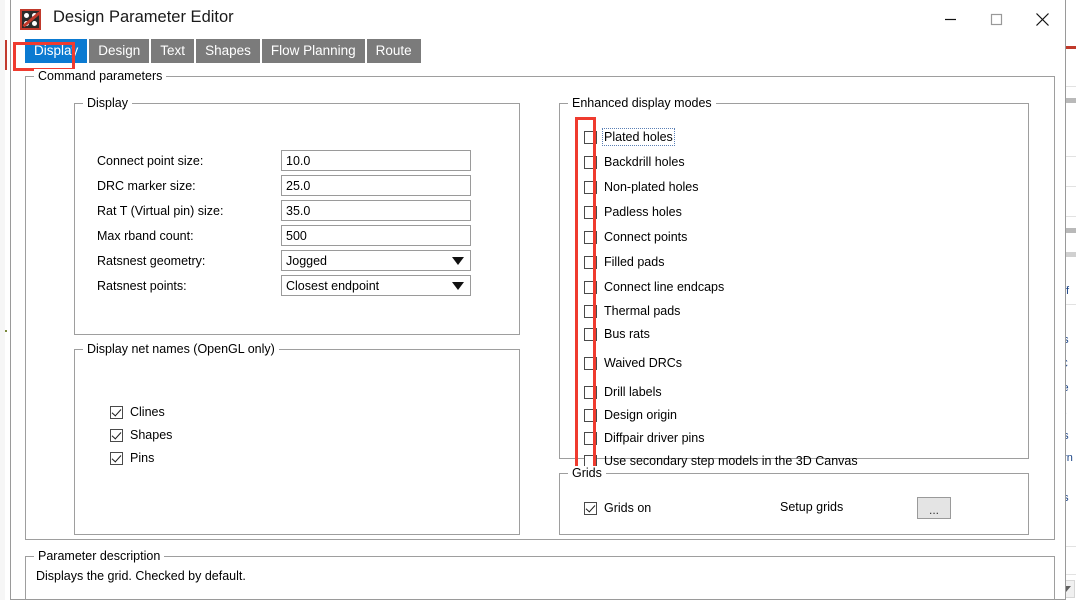  I want to click on checkbox-bus-rats: Bus rats, so click(617, 334).